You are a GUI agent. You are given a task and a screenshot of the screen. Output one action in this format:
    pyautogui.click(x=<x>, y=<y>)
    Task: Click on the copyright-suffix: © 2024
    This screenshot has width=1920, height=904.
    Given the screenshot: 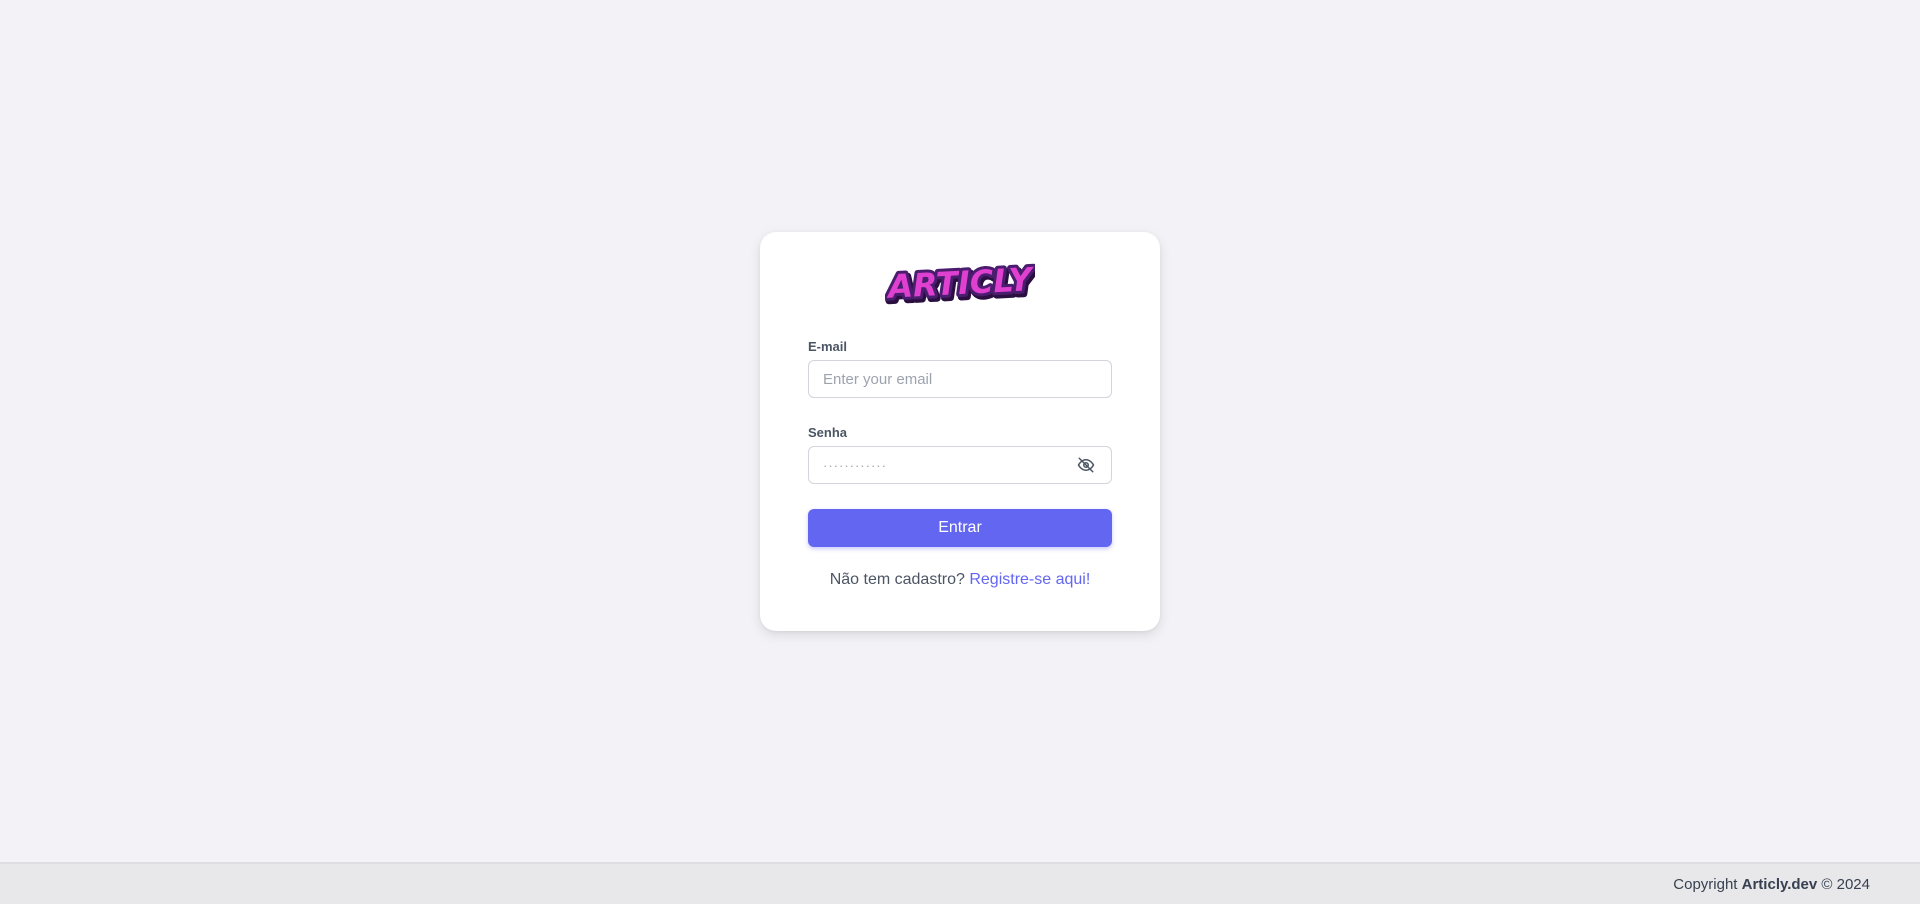 What is the action you would take?
    pyautogui.click(x=1845, y=884)
    